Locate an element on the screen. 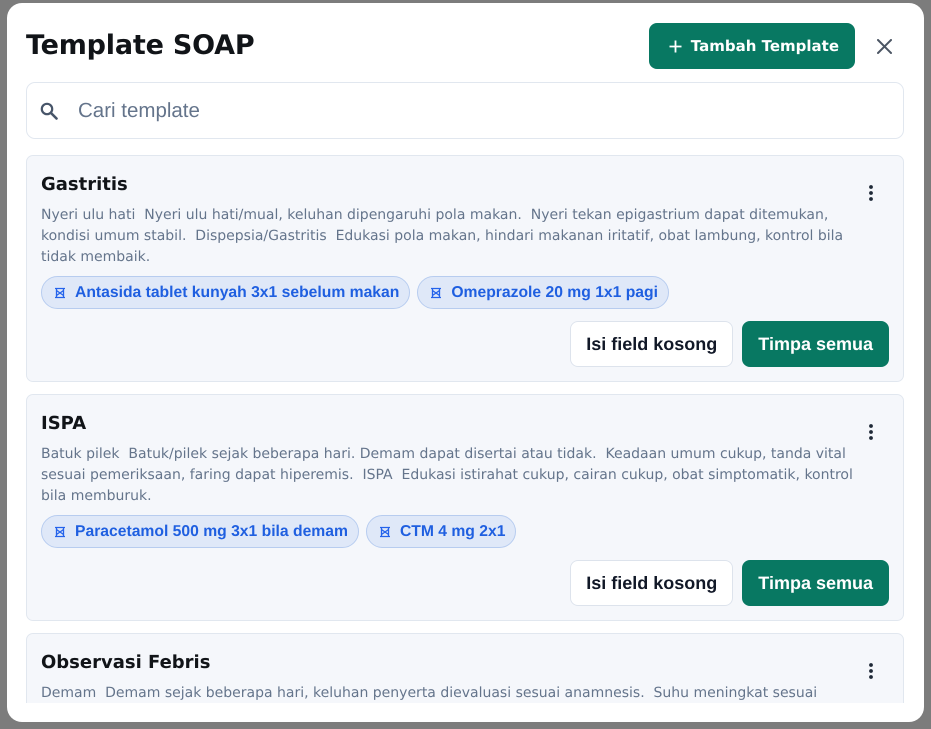 This screenshot has height=729, width=931. template-summary: Demam Demam sejak beberapa hari, keluhan penyerta dievaluasi sesuai anamnesis. Suhu meningkat sesuai is located at coordinates (429, 693).